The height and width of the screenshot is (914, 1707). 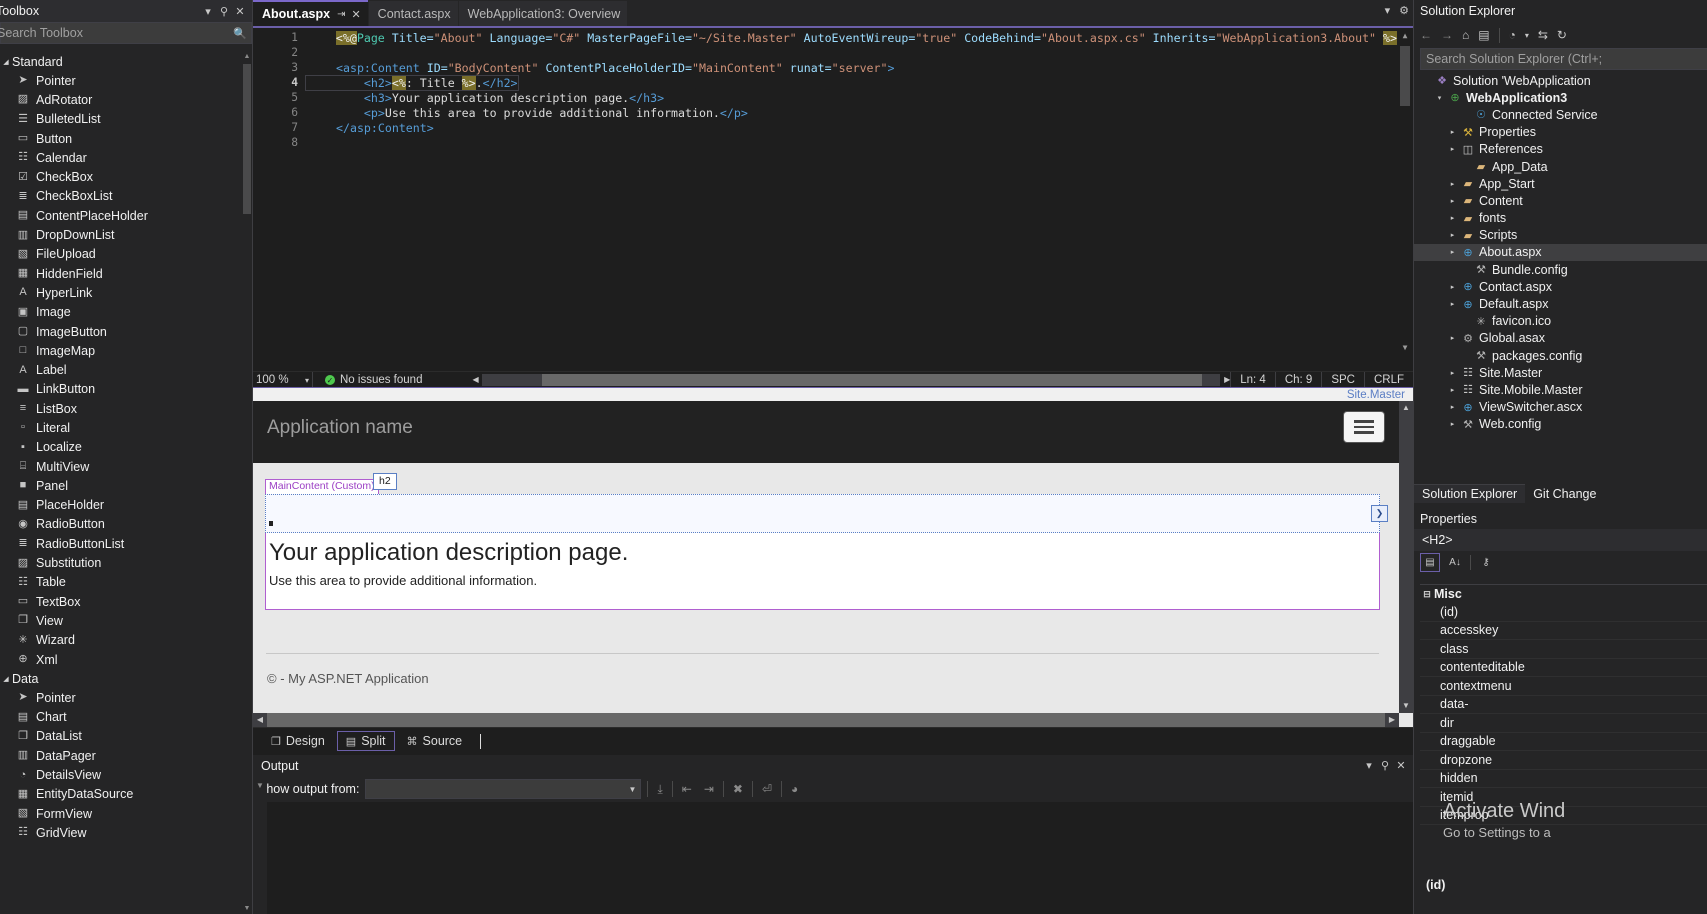 I want to click on toolbox-item-label: A Label, so click(x=121, y=369).